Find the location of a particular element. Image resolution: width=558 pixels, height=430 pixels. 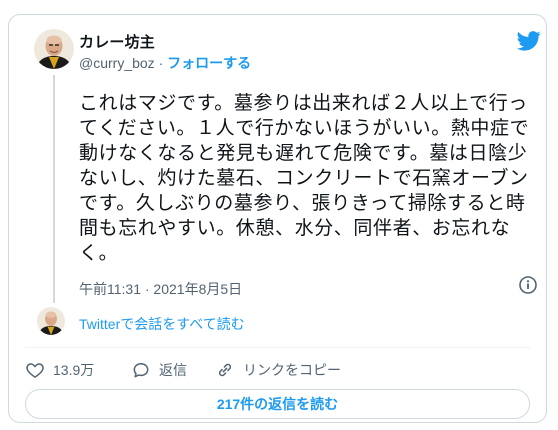

conversation-avatar is located at coordinates (51, 321).